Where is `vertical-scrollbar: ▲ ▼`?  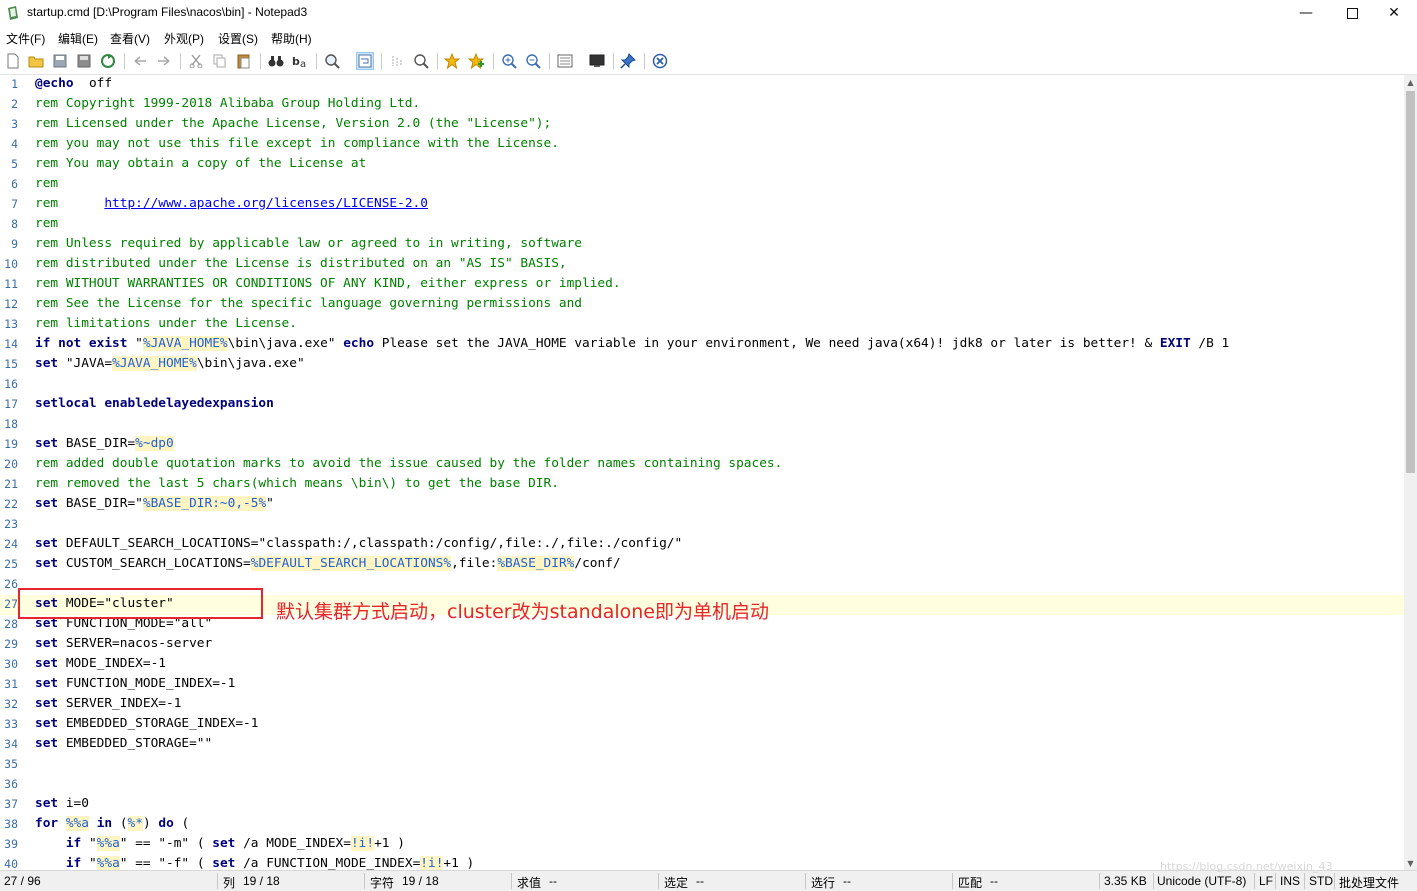
vertical-scrollbar: ▲ ▼ is located at coordinates (1410, 472).